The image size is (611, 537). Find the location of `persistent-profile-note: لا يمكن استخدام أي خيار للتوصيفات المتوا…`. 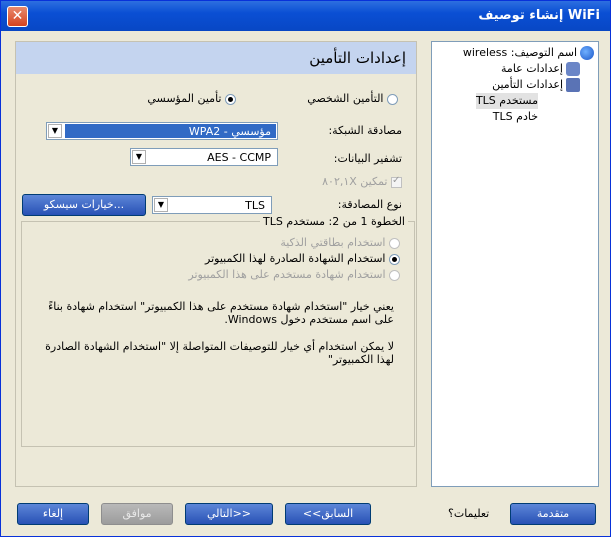

persistent-profile-note: لا يمكن استخدام أي خيار للتوصيفات المتوا… is located at coordinates (219, 353).